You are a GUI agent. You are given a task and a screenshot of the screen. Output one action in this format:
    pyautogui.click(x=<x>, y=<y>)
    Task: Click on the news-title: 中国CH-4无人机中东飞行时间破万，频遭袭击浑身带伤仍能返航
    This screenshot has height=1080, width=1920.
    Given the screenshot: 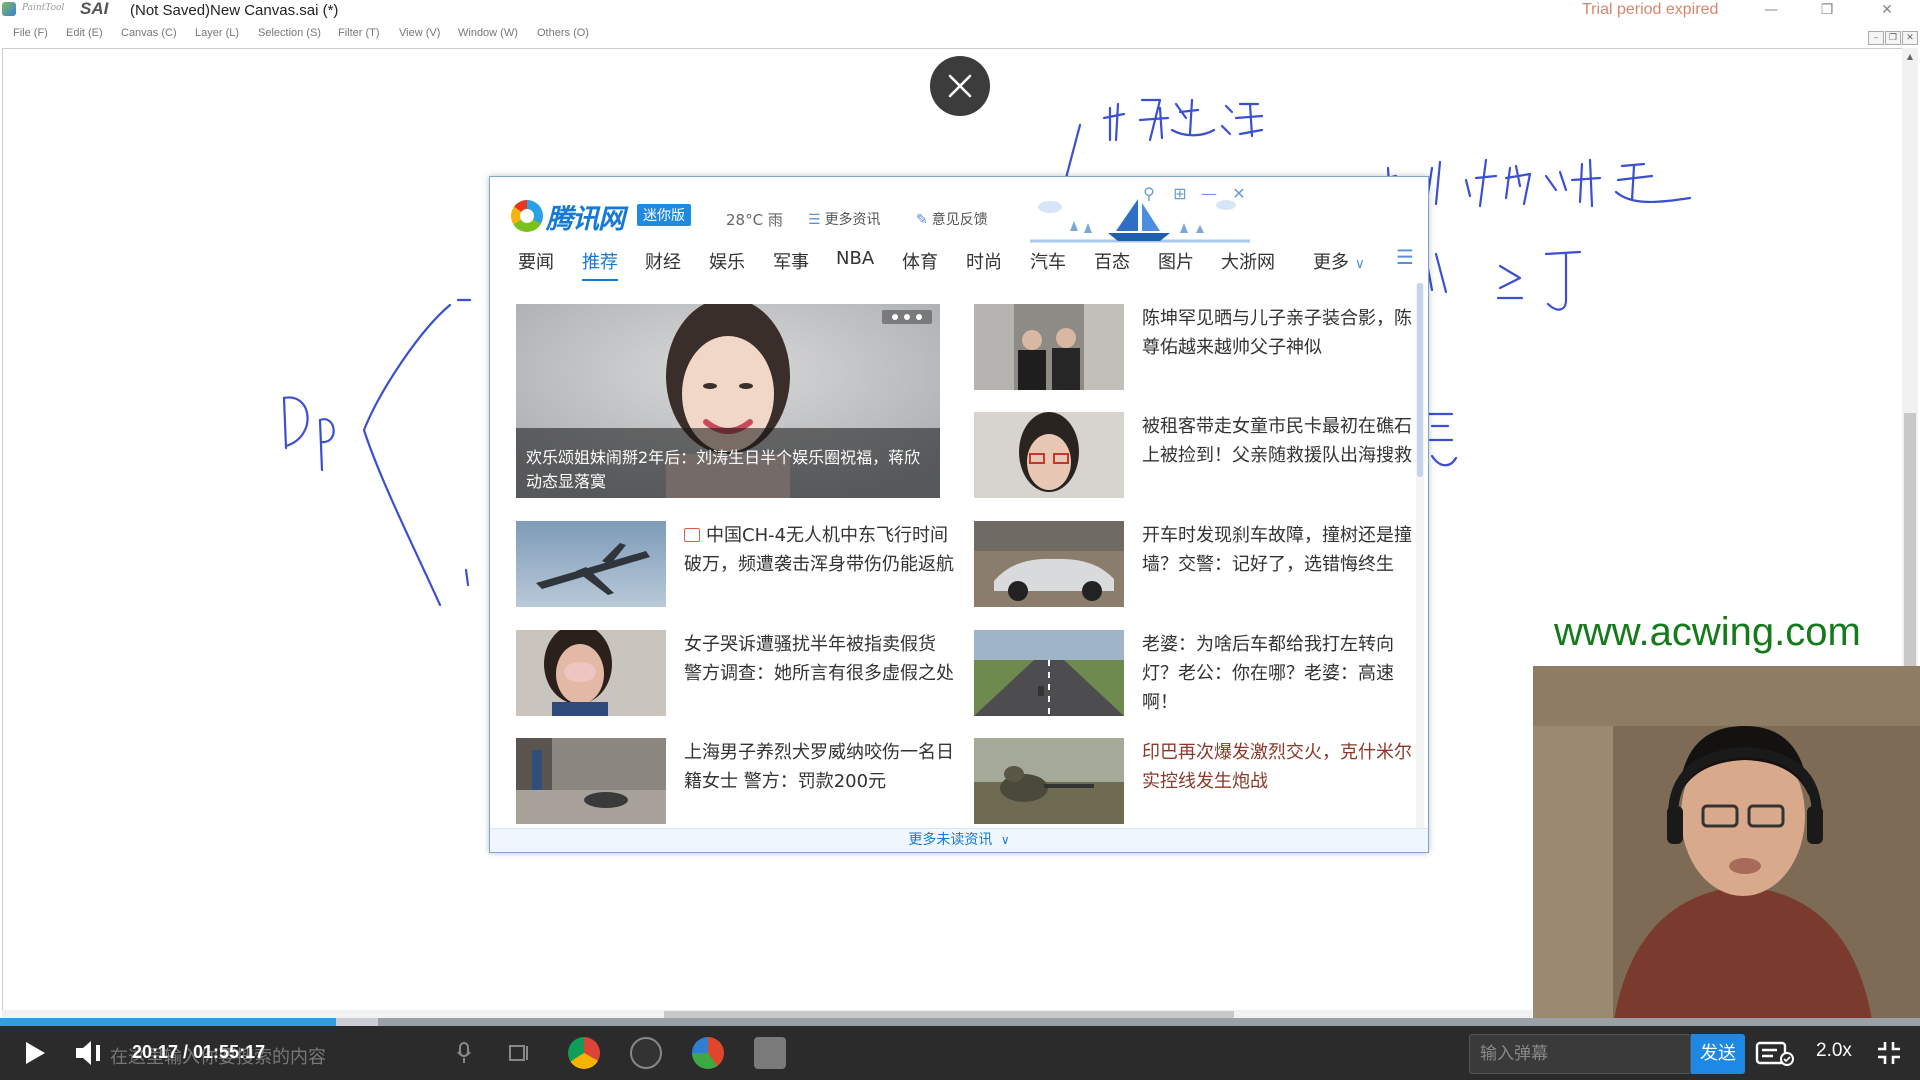 What is the action you would take?
    pyautogui.click(x=820, y=550)
    